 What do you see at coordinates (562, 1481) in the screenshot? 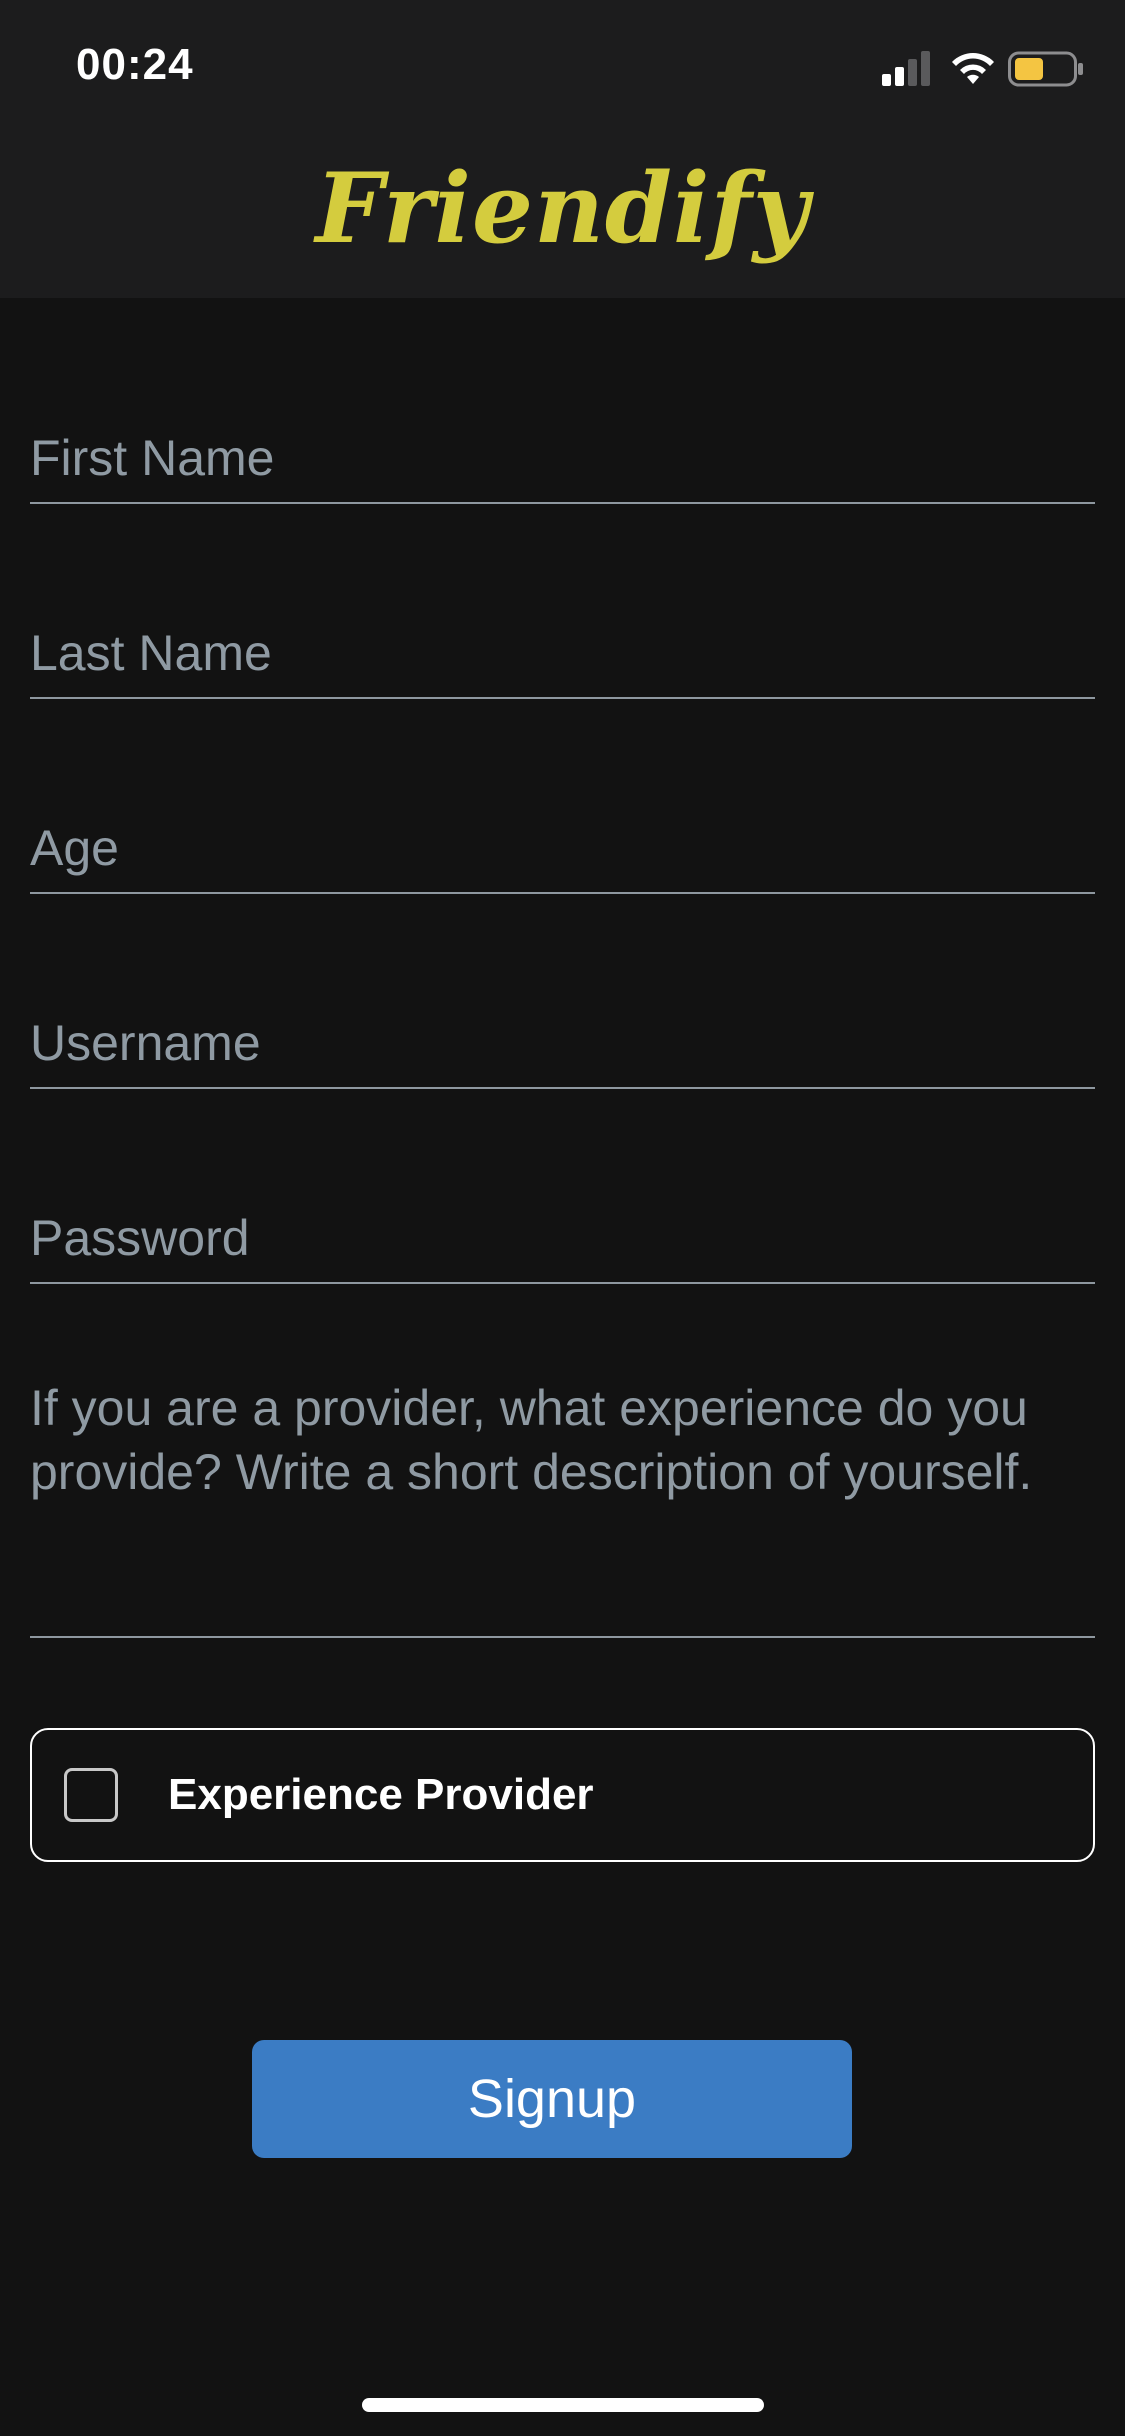
I see `description-textarea` at bounding box center [562, 1481].